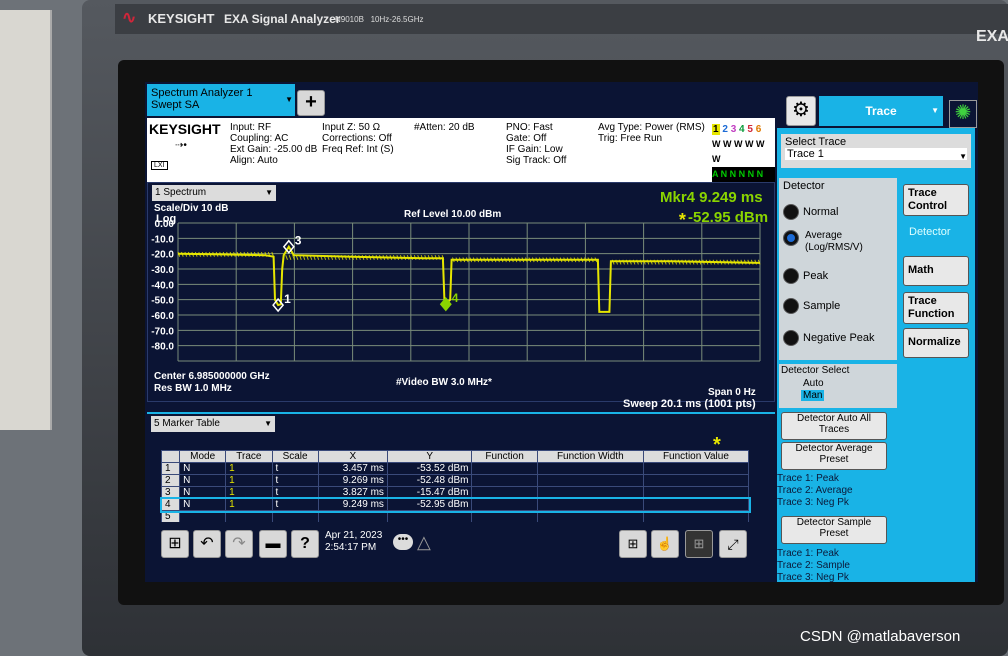  I want to click on trace-types: W W W W W W, so click(738, 151).